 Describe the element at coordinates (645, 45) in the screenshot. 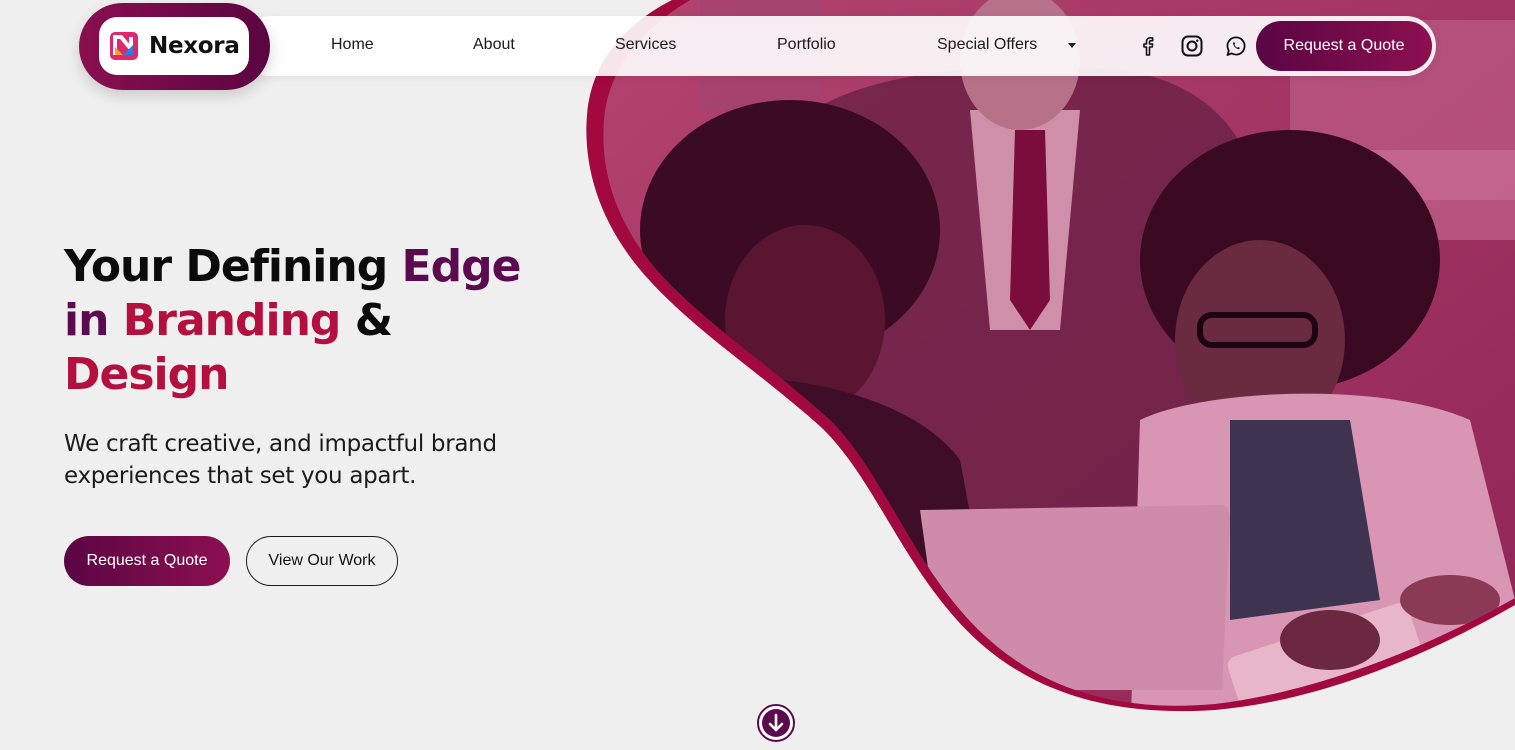

I see `nav-item-services: Services` at that location.